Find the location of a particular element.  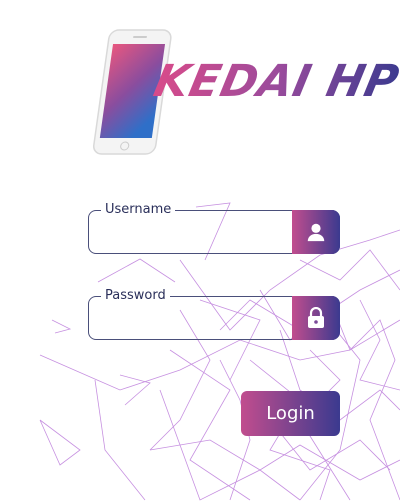

login-button: Login is located at coordinates (290, 413).